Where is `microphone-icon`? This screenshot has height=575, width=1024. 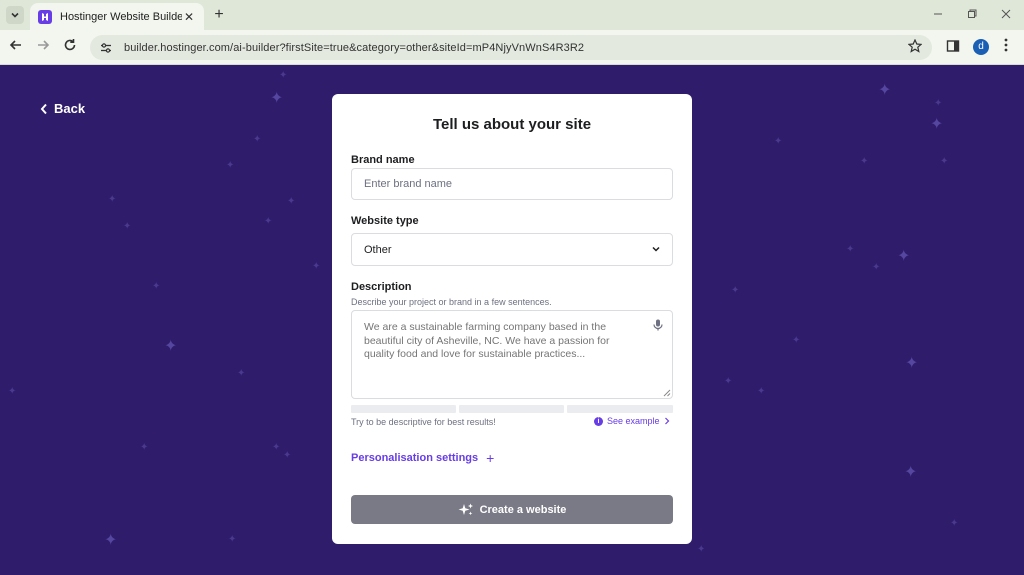
microphone-icon is located at coordinates (658, 325).